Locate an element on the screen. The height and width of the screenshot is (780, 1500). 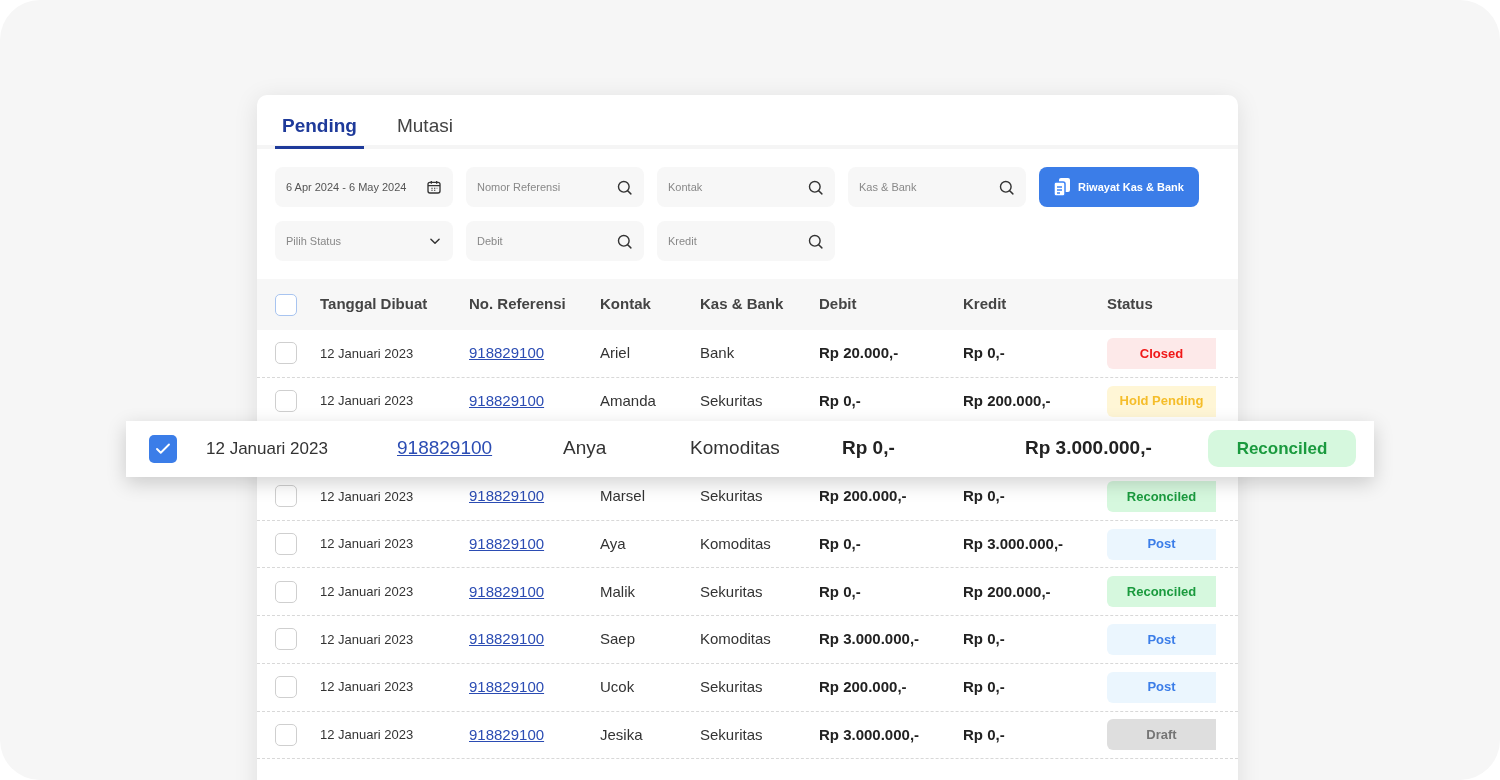
contact-cell-text: Aya is located at coordinates (613, 543).